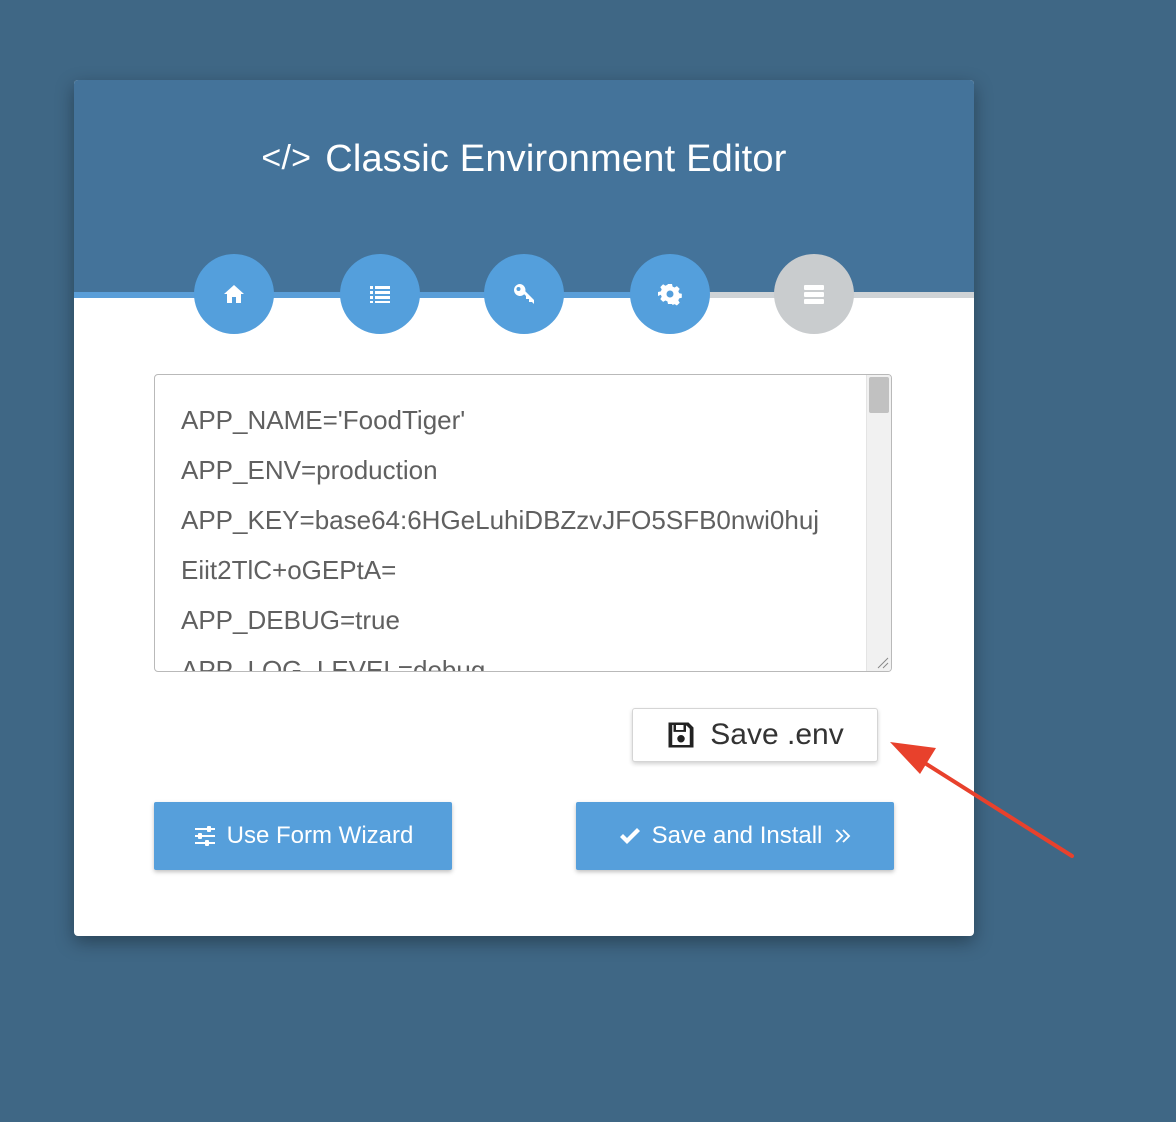 The image size is (1176, 1122). What do you see at coordinates (556, 159) in the screenshot?
I see `page-title-text: Classic Environment Editor` at bounding box center [556, 159].